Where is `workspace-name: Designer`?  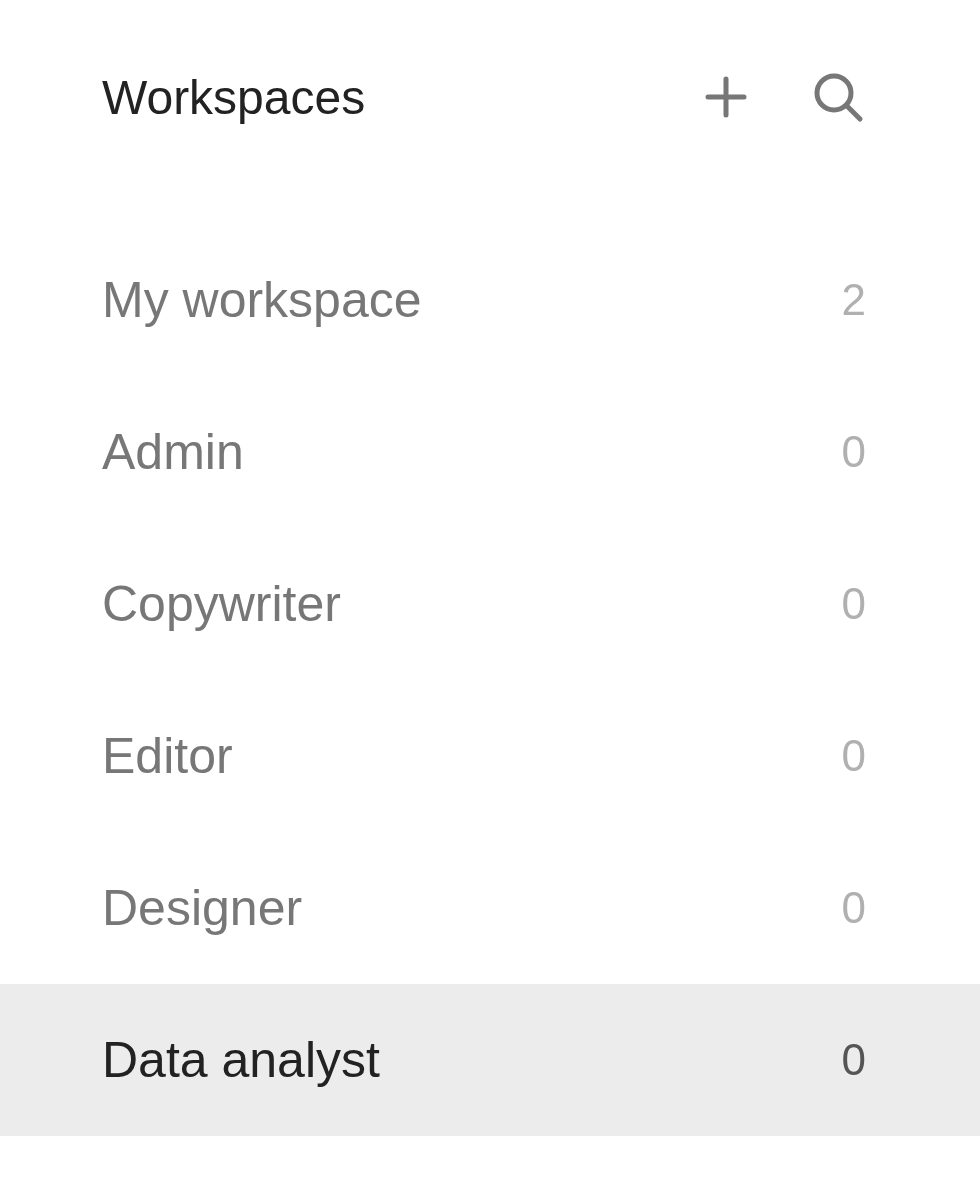 workspace-name: Designer is located at coordinates (202, 908).